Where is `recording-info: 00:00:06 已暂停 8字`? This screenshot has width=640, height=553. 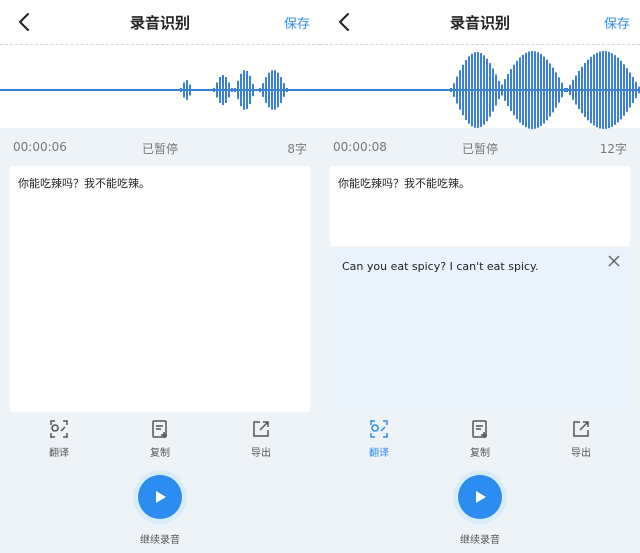 recording-info: 00:00:06 已暂停 8字 is located at coordinates (160, 146).